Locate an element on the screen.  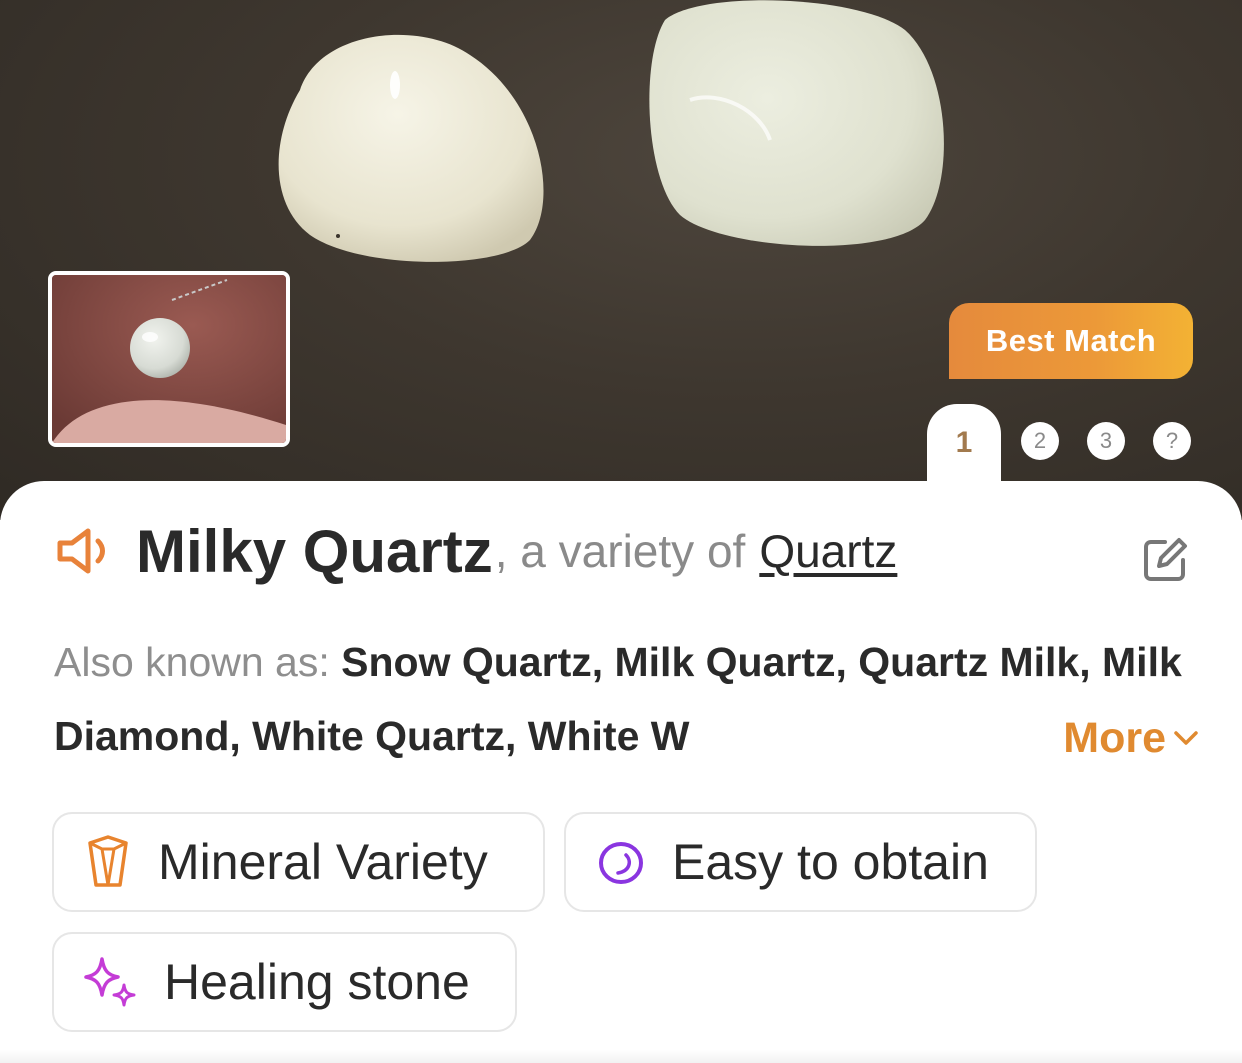
result-tab-1: 1 is located at coordinates (964, 449).